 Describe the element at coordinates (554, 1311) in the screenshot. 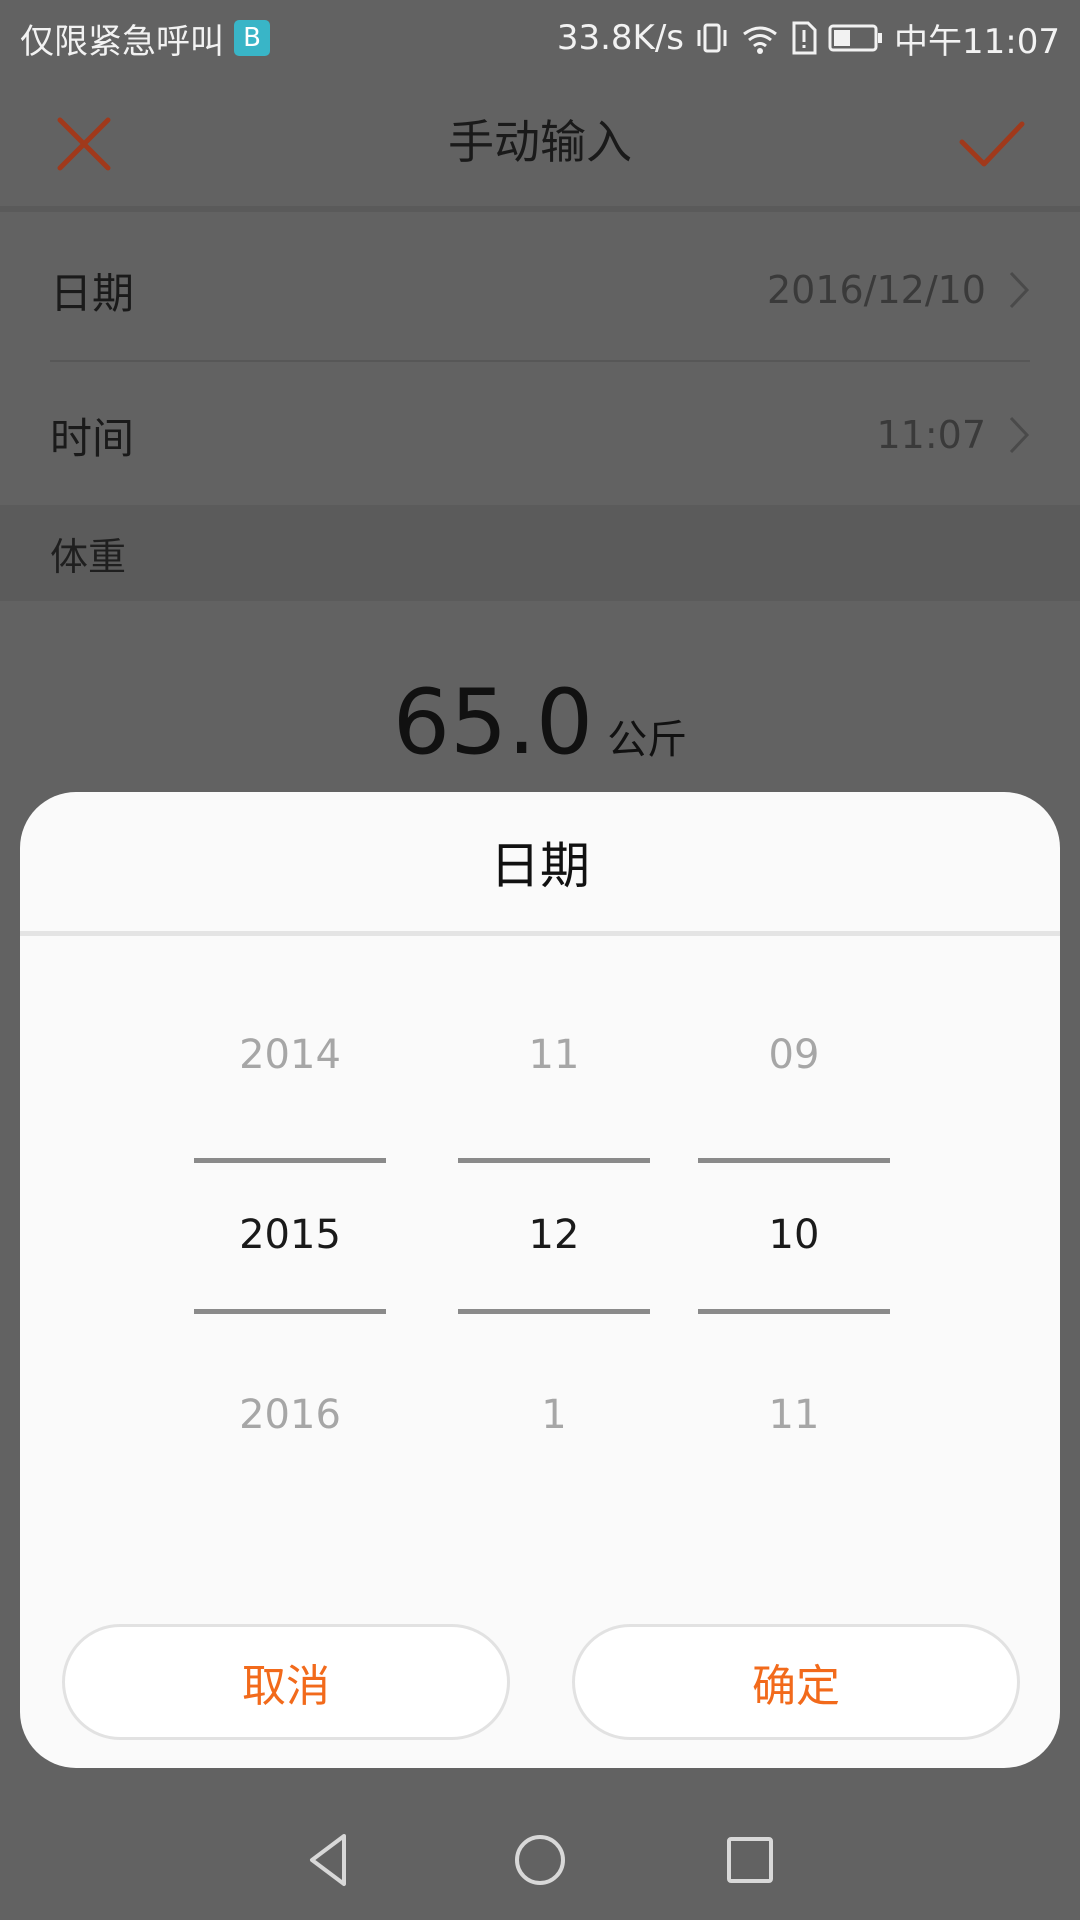

I see `month-sel-line-bottom` at that location.